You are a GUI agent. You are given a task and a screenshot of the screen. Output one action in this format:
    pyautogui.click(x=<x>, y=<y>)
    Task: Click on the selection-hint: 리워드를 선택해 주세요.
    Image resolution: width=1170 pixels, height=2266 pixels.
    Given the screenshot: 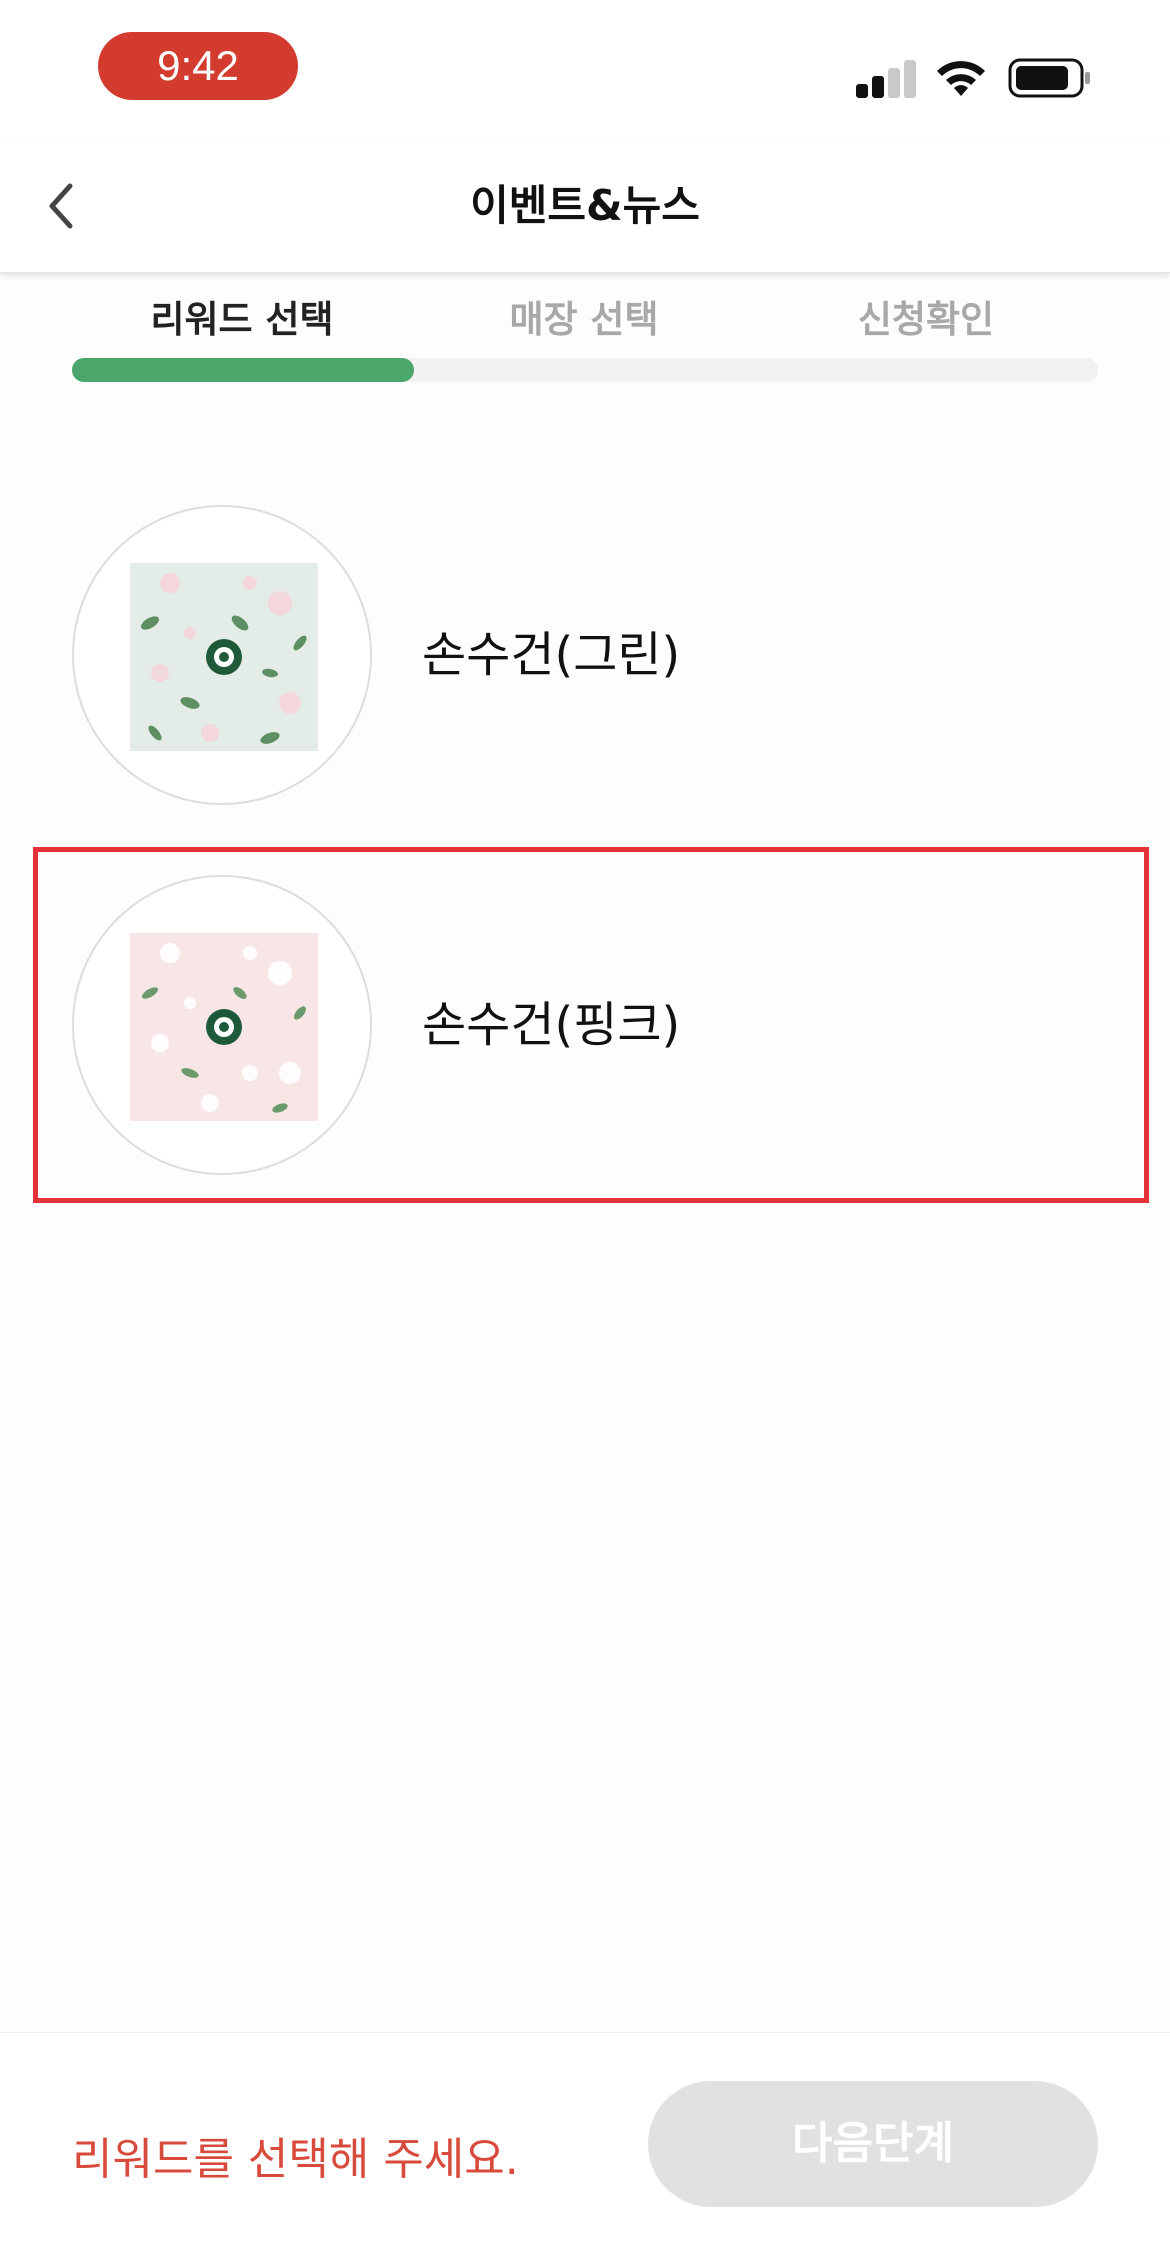 What is the action you would take?
    pyautogui.click(x=295, y=2159)
    